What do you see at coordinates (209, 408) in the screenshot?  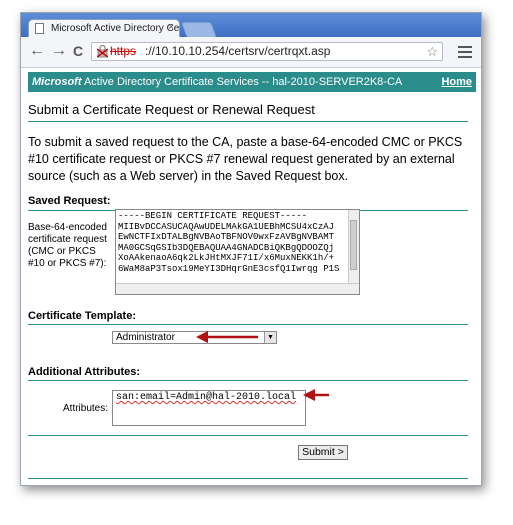 I see `attributes-textarea: san:email=Admin@hal-2010.local` at bounding box center [209, 408].